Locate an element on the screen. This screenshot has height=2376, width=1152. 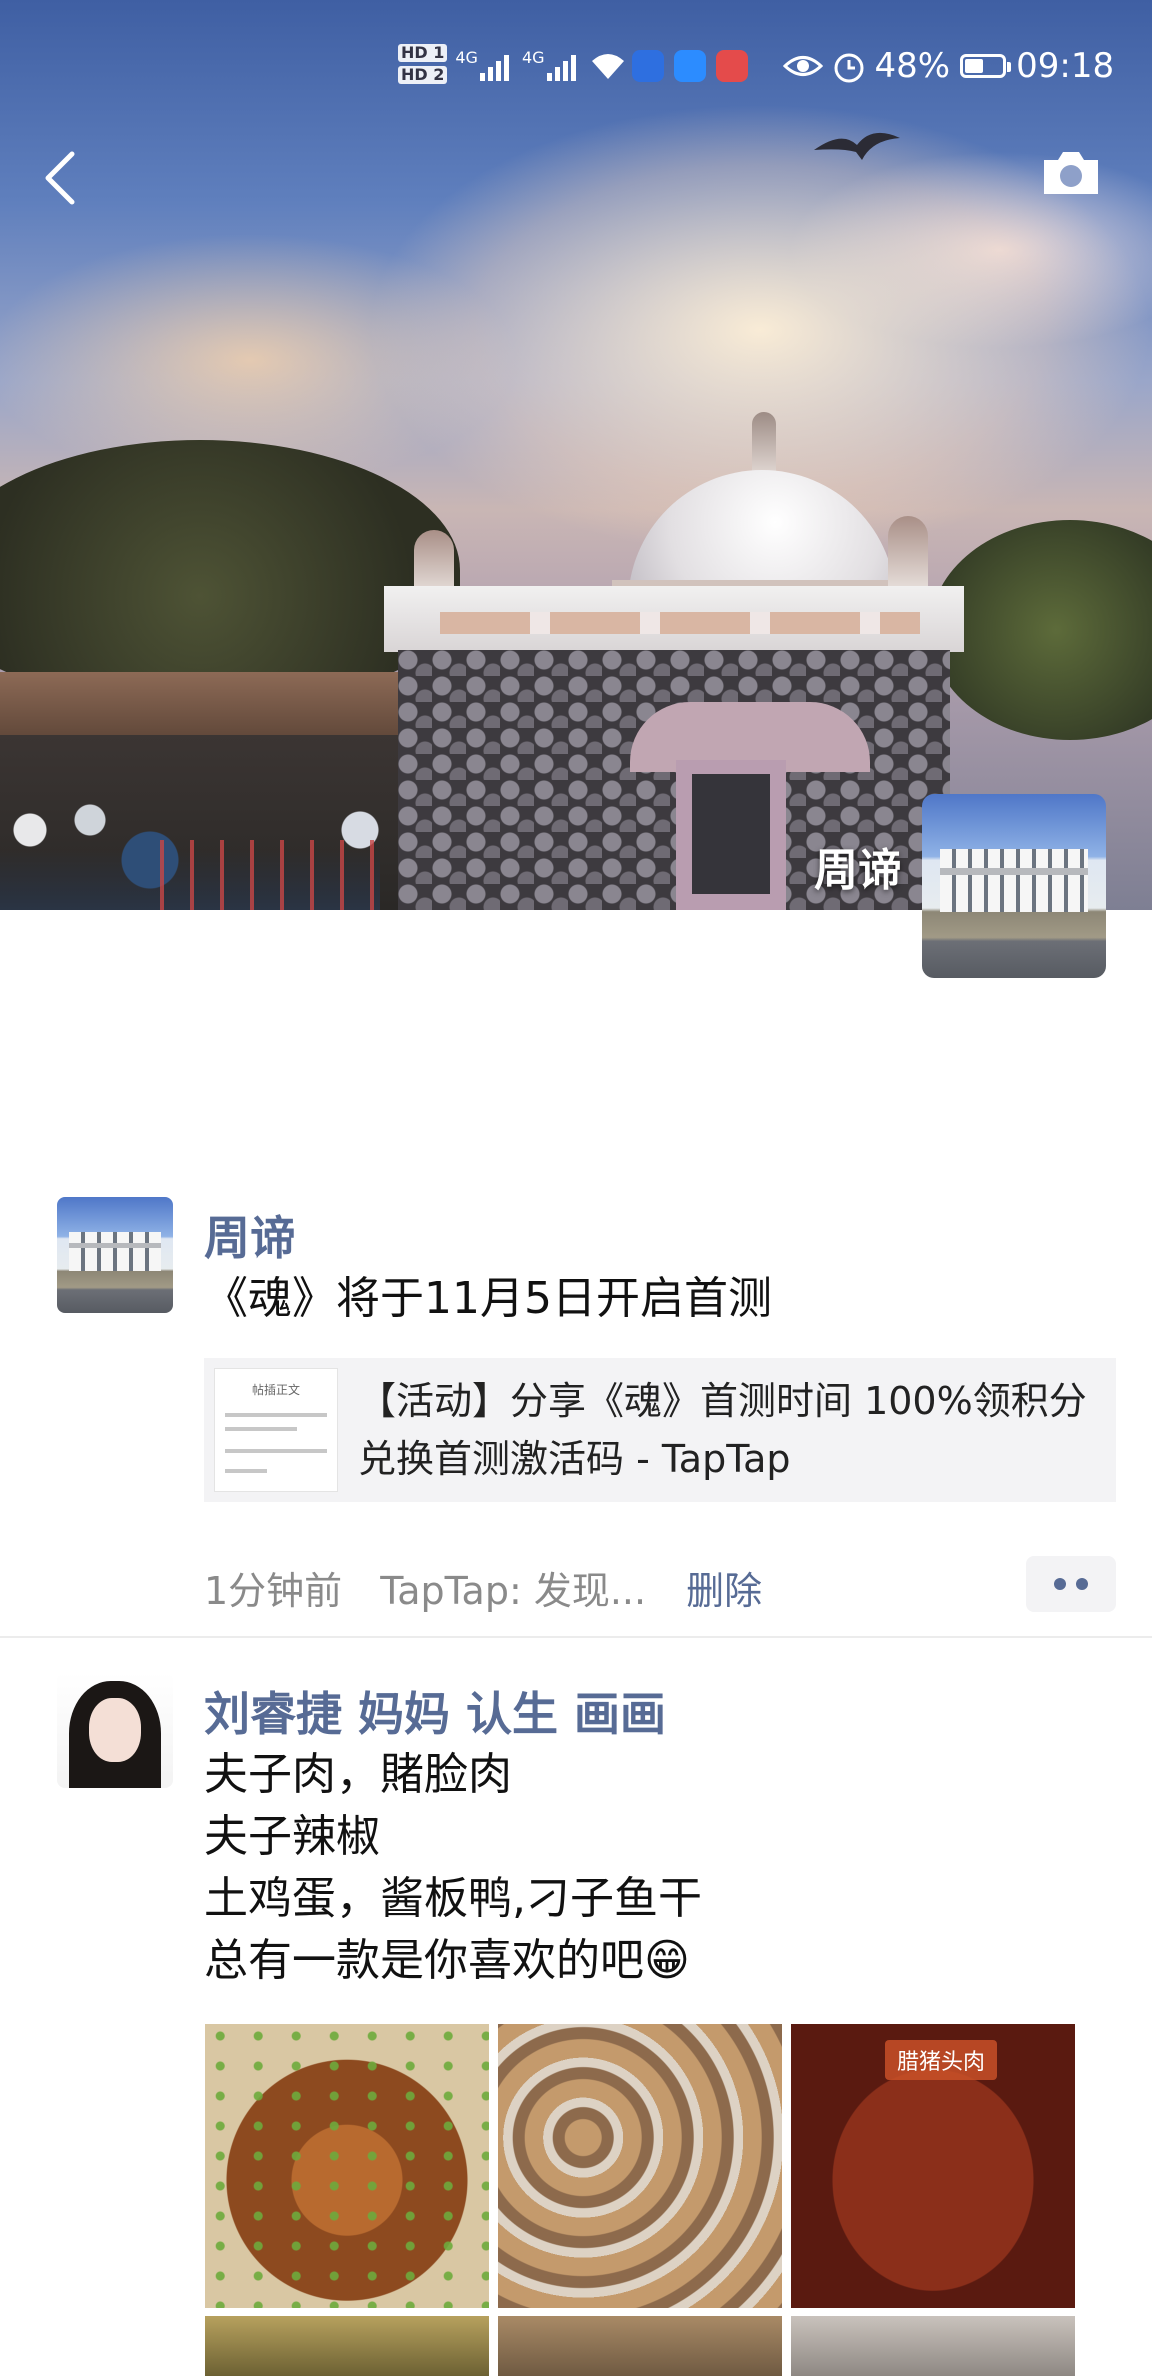
link-thumb-title: 帖插正文 is located at coordinates (275, 1390).